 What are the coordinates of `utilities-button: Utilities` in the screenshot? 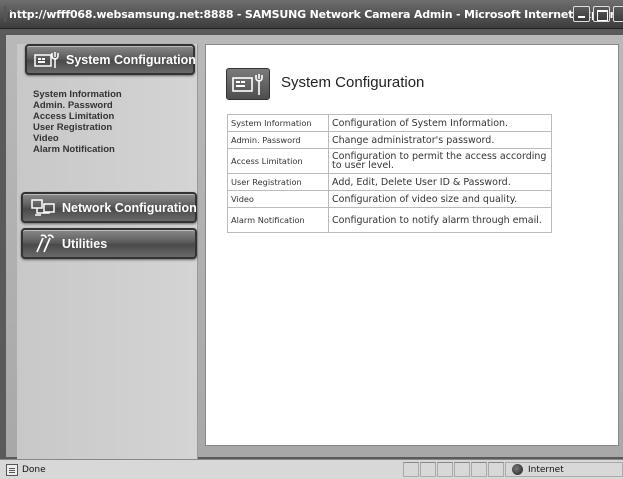 It's located at (109, 243).